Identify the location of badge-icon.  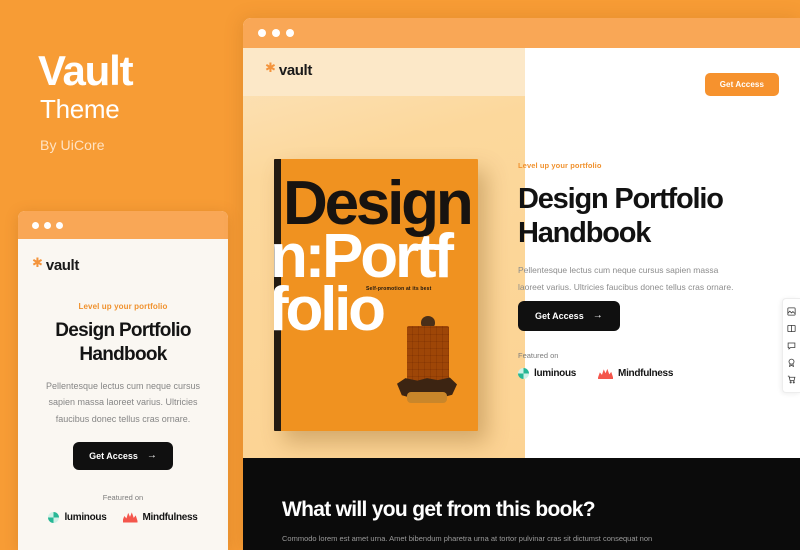
(791, 362).